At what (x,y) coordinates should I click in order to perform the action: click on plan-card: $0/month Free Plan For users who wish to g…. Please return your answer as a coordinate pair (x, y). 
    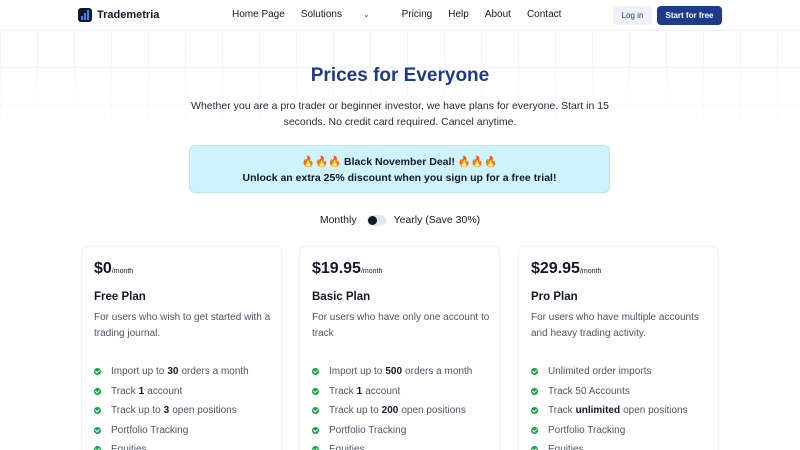
    Looking at the image, I should click on (181, 348).